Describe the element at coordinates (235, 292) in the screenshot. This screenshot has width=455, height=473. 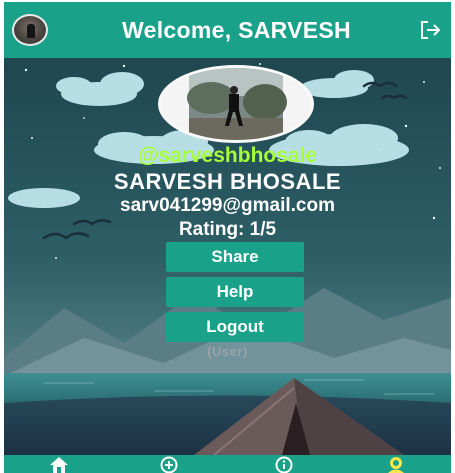
I see `help-button: Help` at that location.